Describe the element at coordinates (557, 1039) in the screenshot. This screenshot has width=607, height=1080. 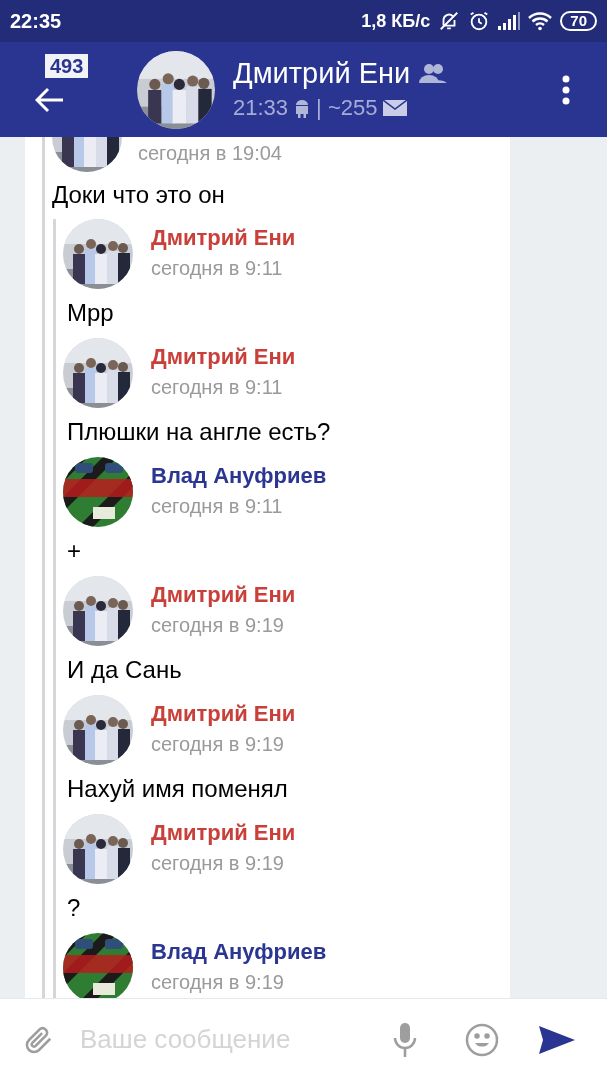
I see `send-icon` at that location.